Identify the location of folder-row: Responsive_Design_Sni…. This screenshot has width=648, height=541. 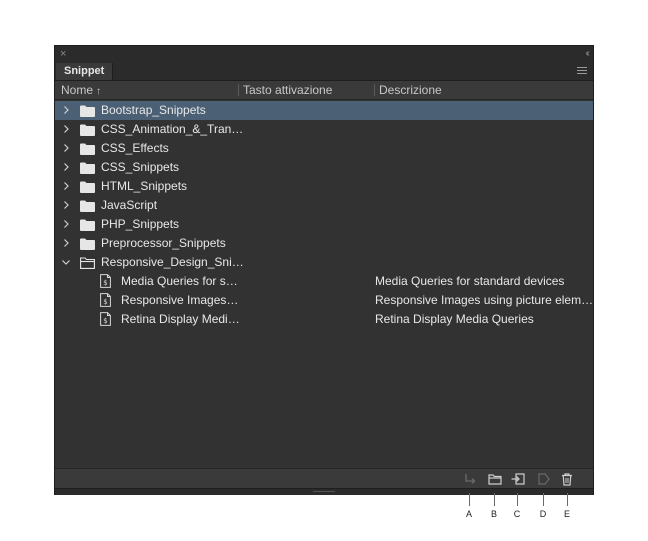
(324, 262).